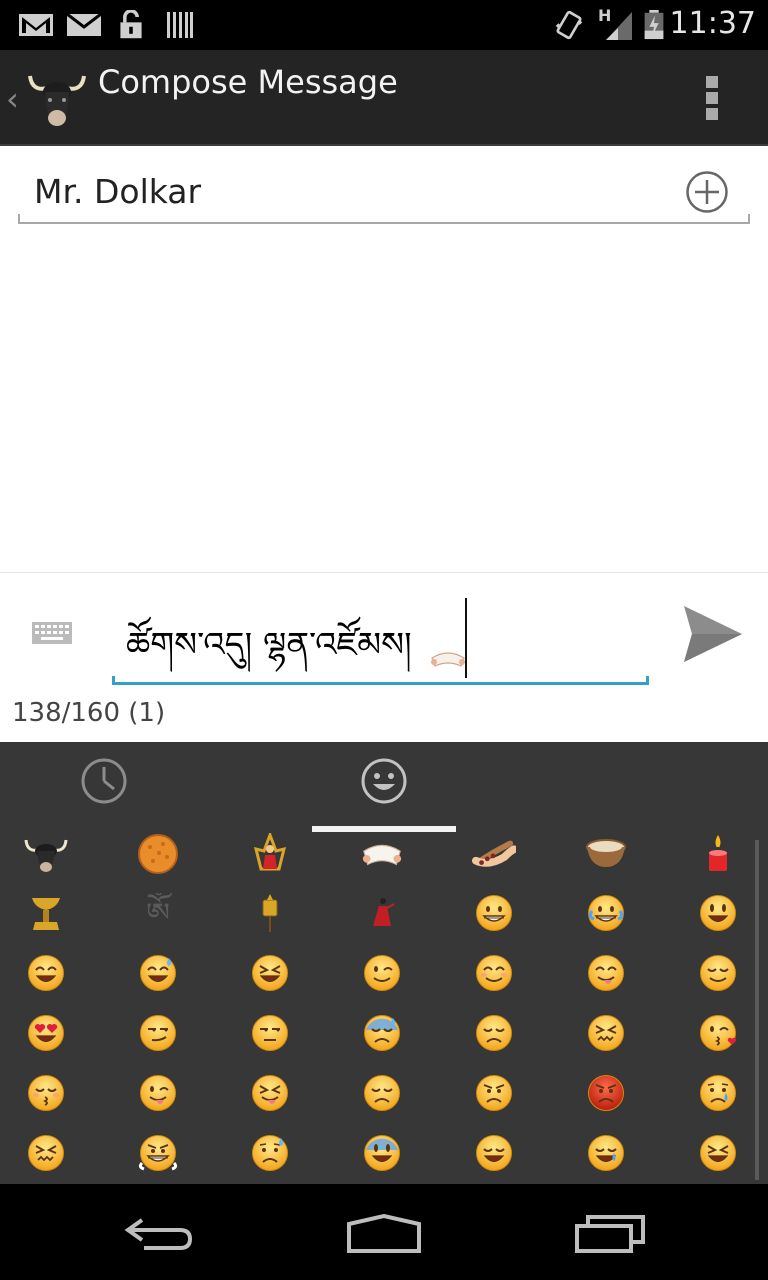  I want to click on signal-icon, so click(619, 26).